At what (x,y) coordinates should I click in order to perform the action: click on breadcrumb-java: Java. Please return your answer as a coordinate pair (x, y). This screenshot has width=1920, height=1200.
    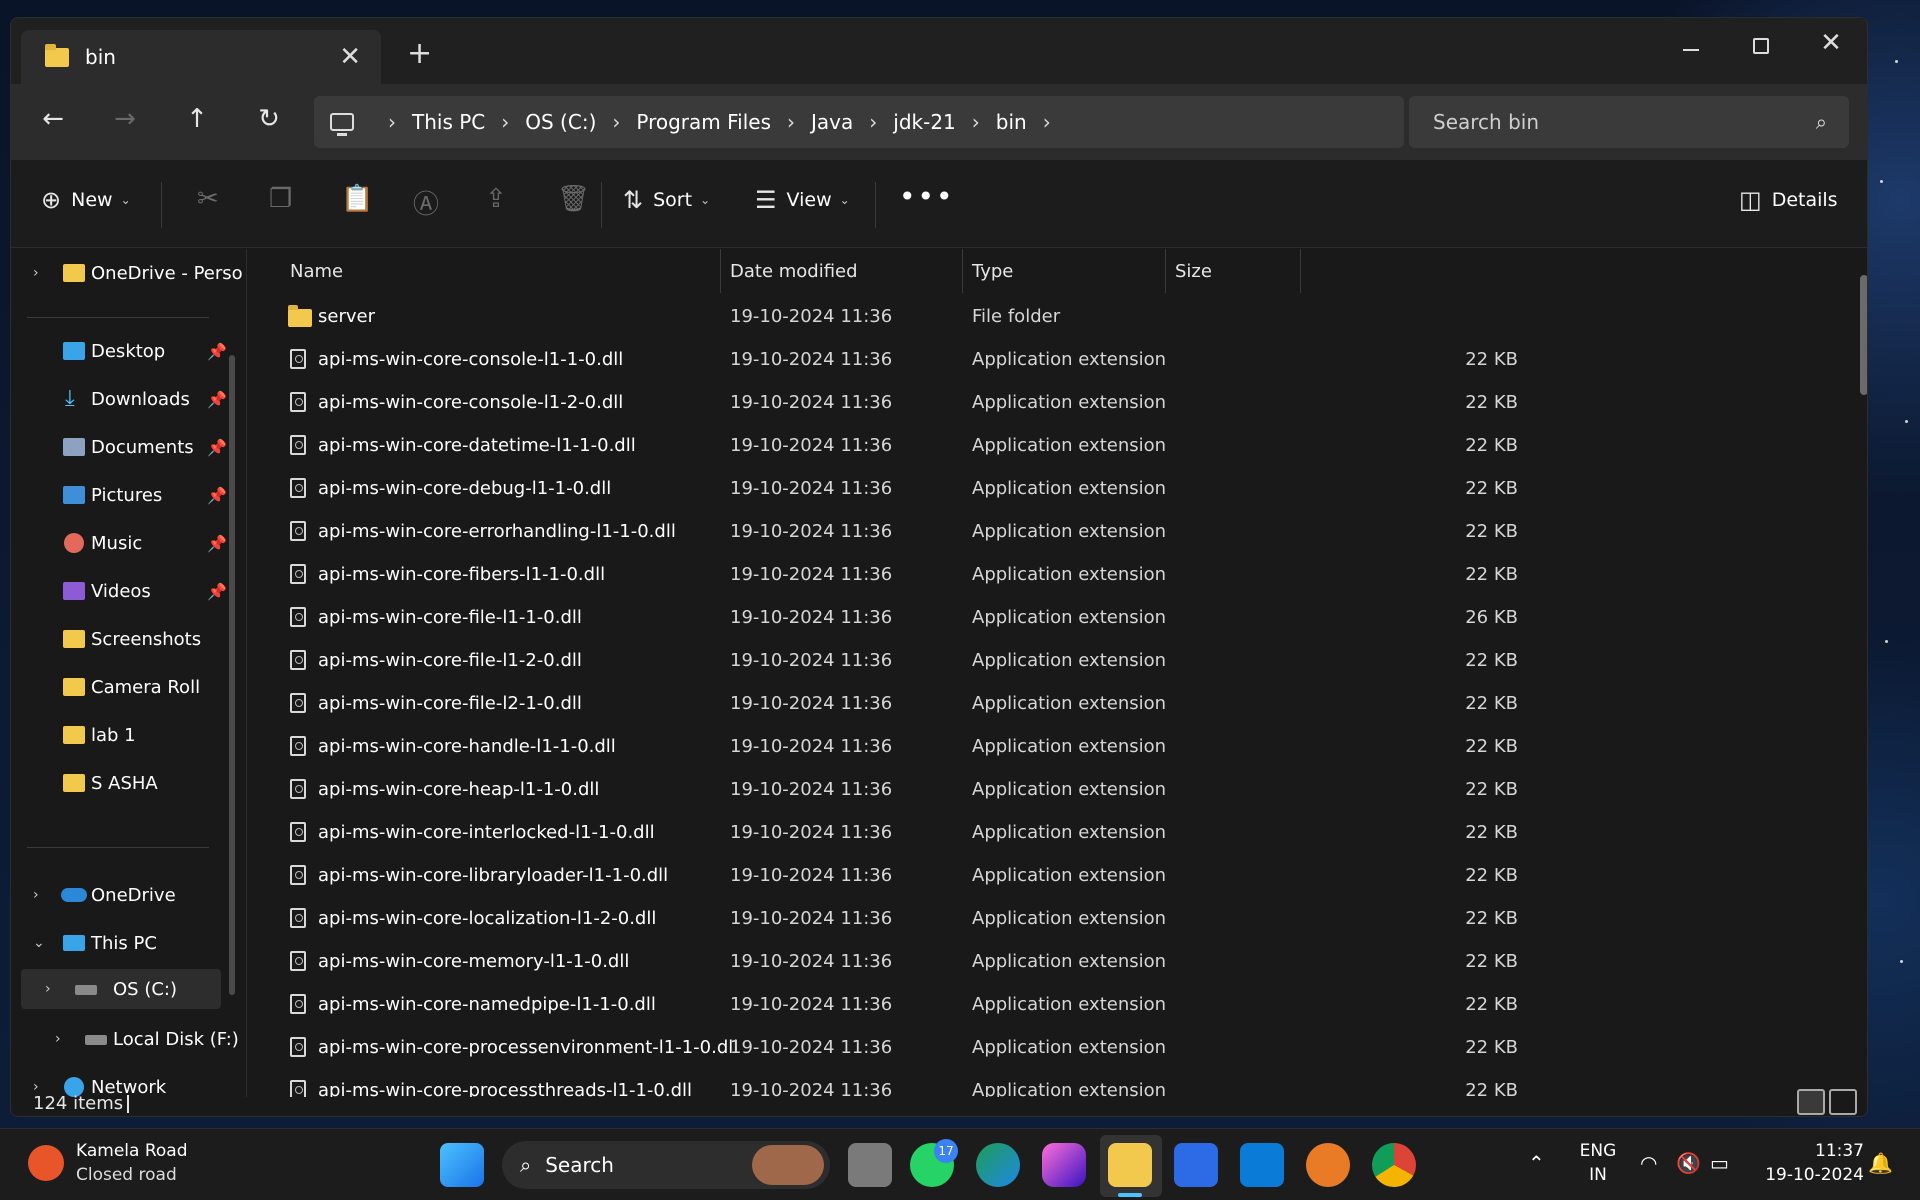
    Looking at the image, I should click on (832, 122).